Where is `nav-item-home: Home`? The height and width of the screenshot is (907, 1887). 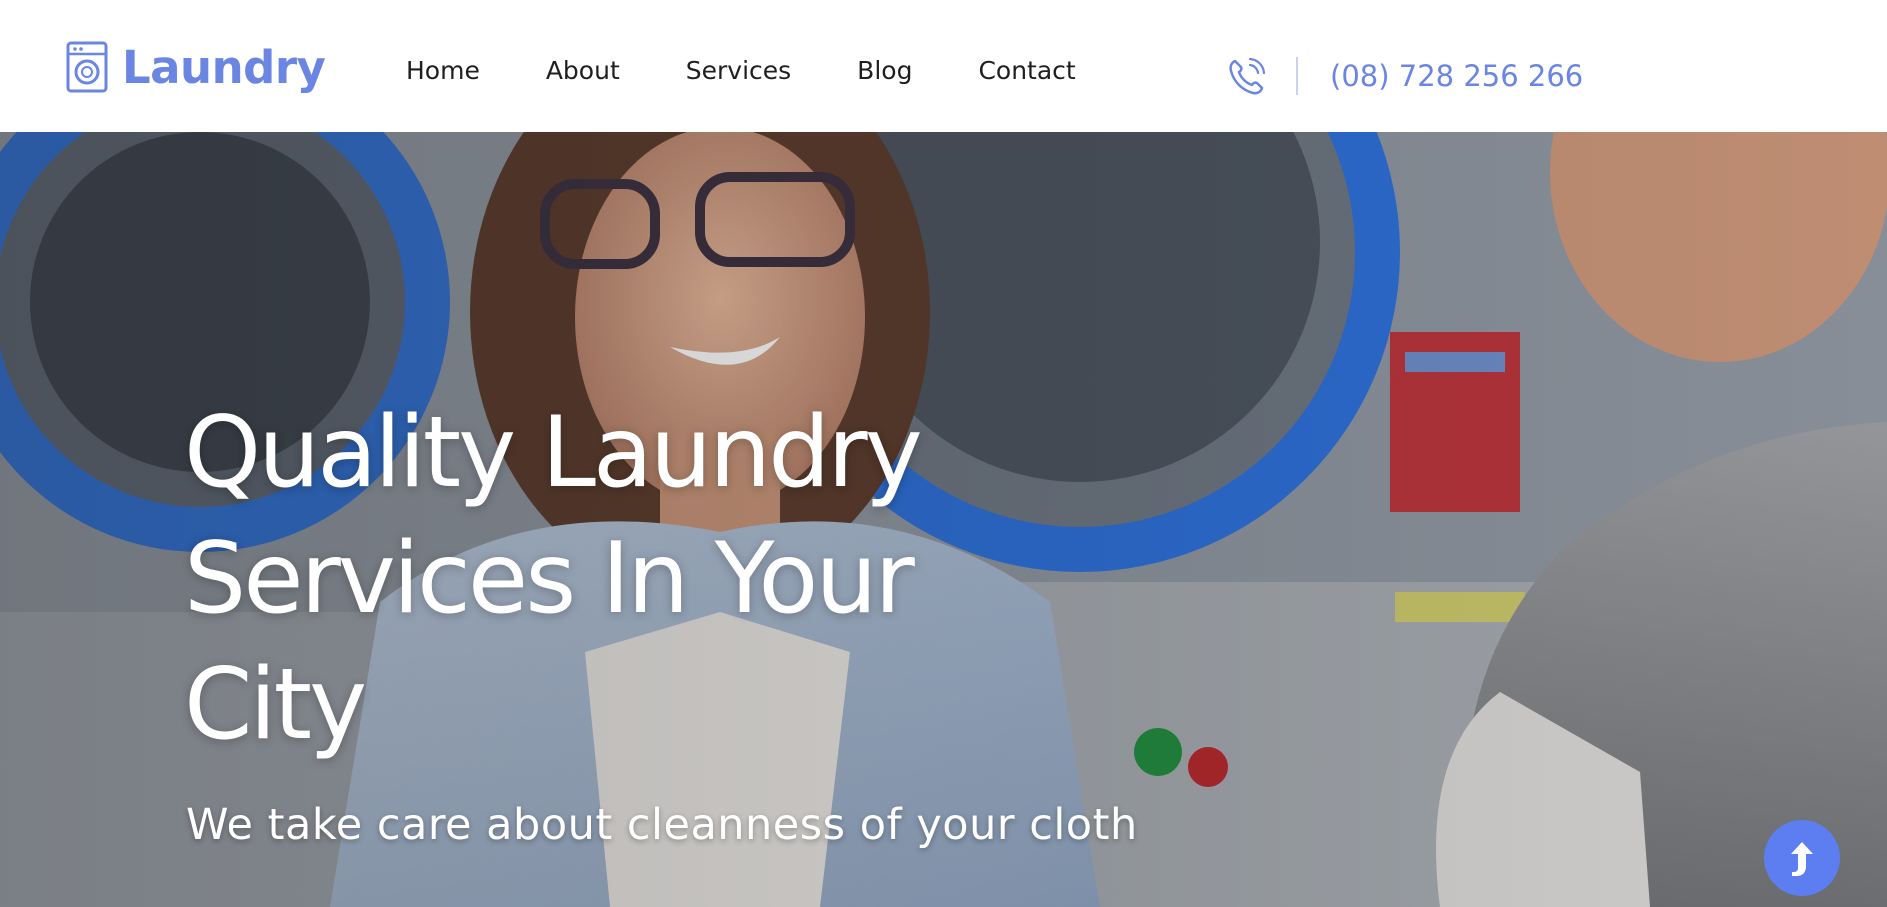 nav-item-home: Home is located at coordinates (443, 71).